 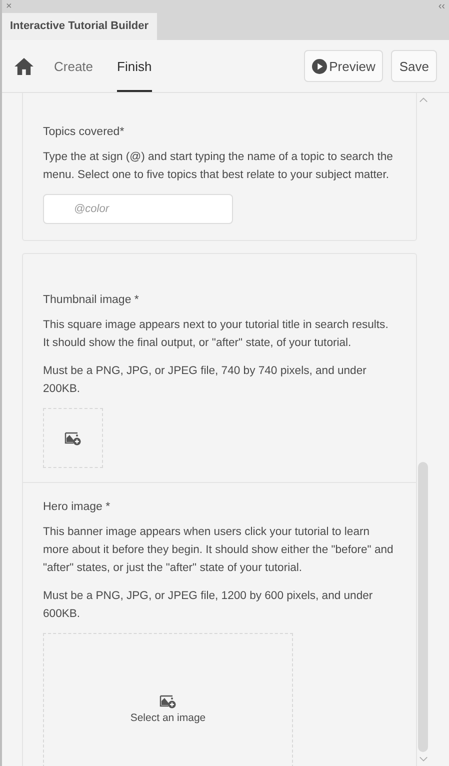 I want to click on field-label: Hero image *, so click(x=77, y=507).